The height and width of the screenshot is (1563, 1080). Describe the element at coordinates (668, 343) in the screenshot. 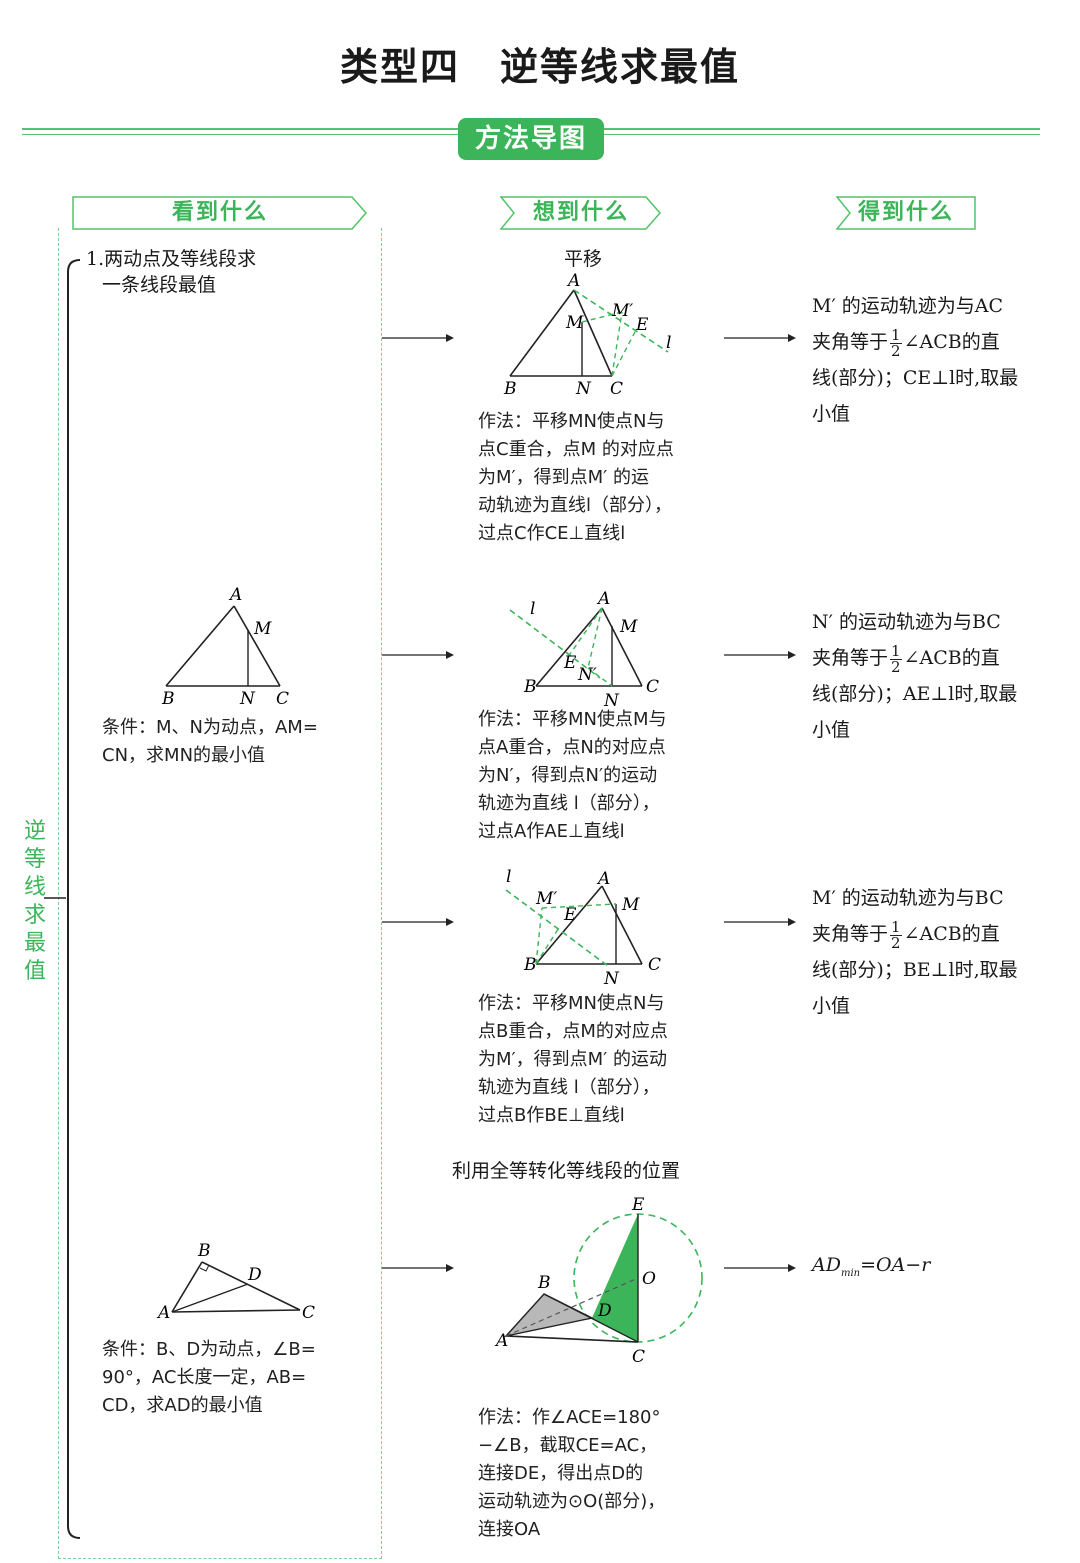

I see `row1-label-l: l` at that location.